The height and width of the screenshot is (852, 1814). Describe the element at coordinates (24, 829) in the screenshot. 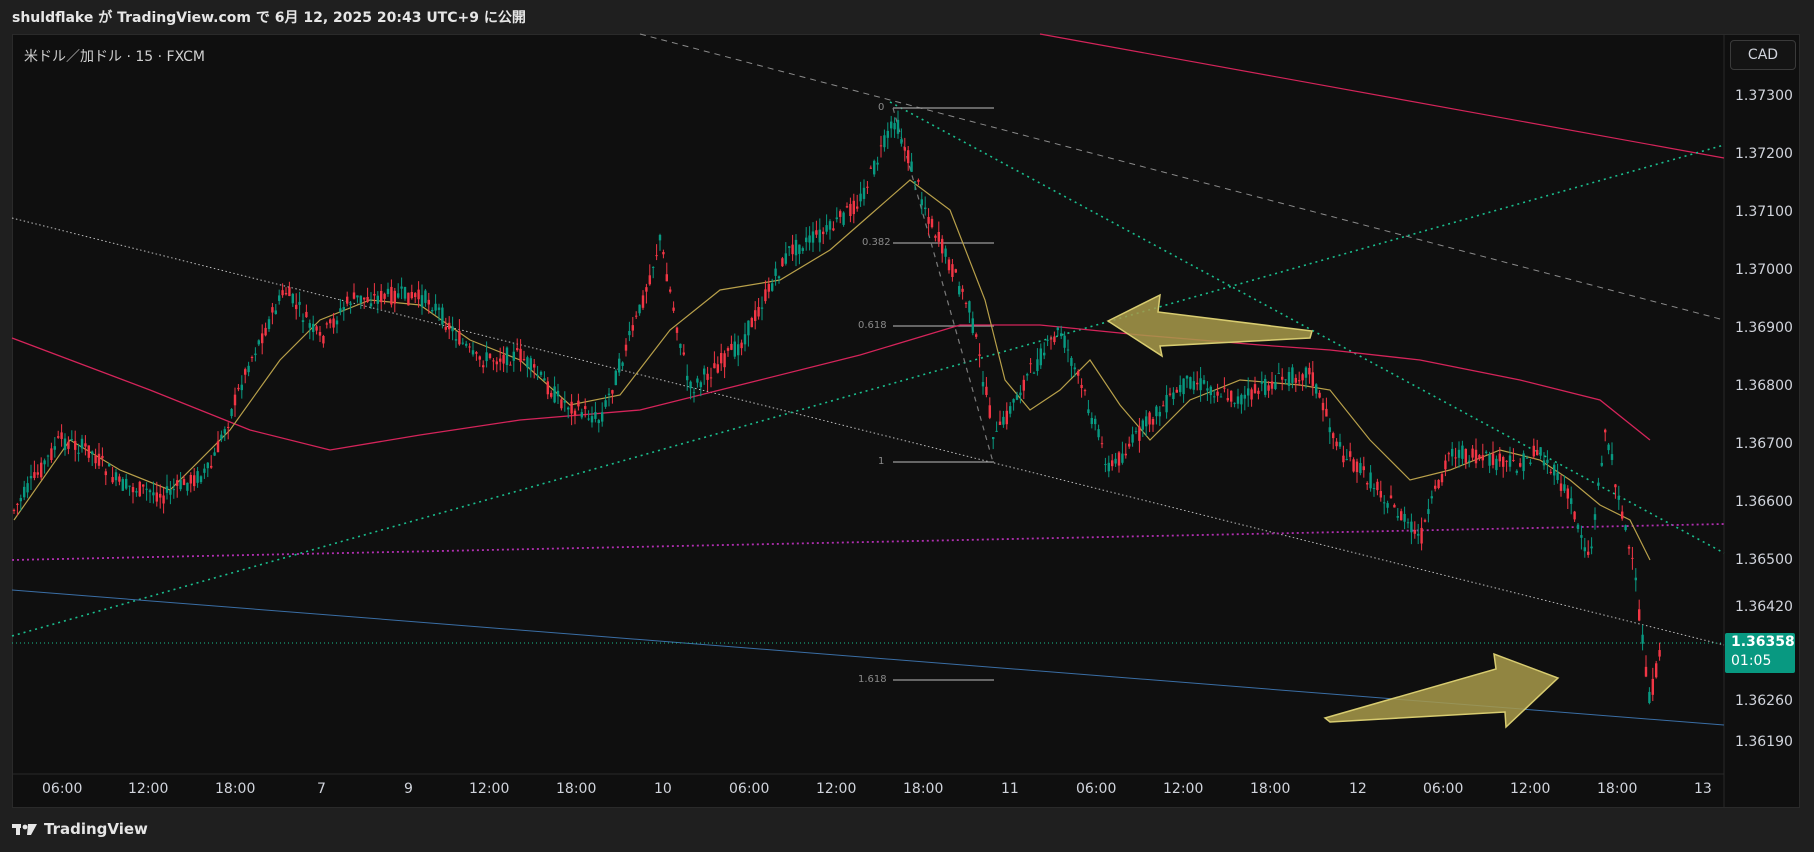

I see `tradingview-logo-icon` at that location.